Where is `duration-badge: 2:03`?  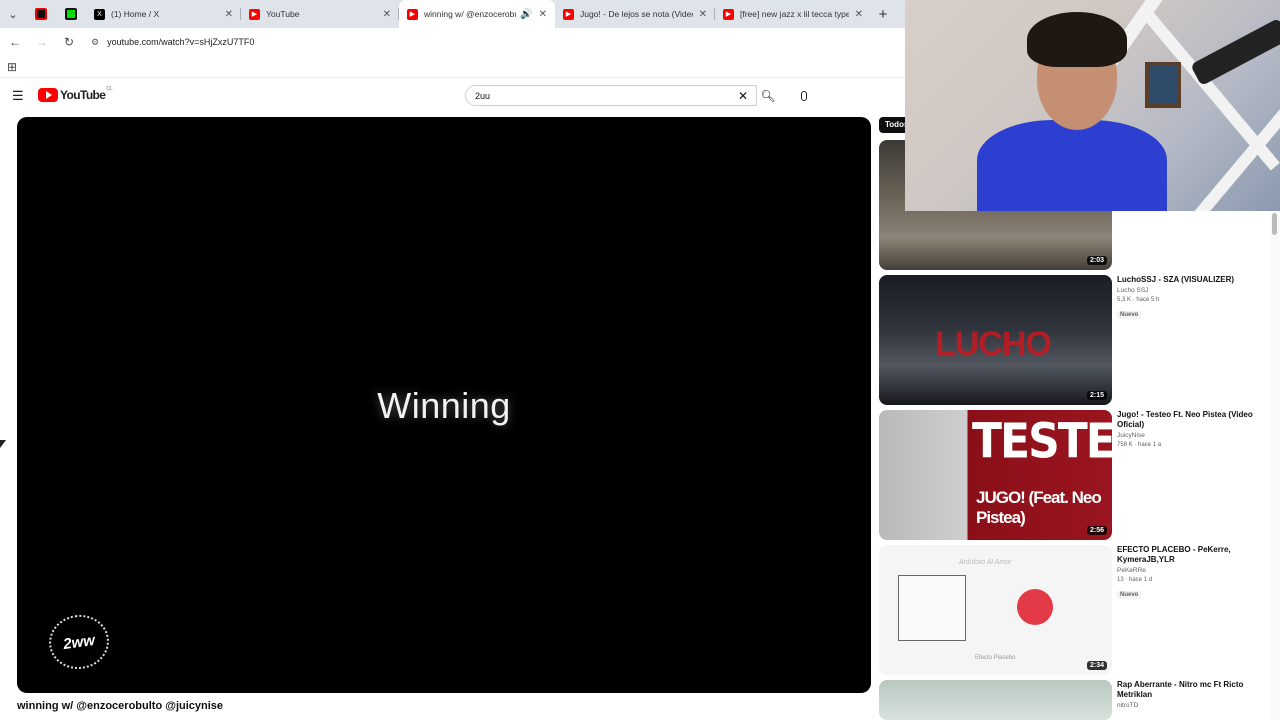 duration-badge: 2:03 is located at coordinates (1096, 260).